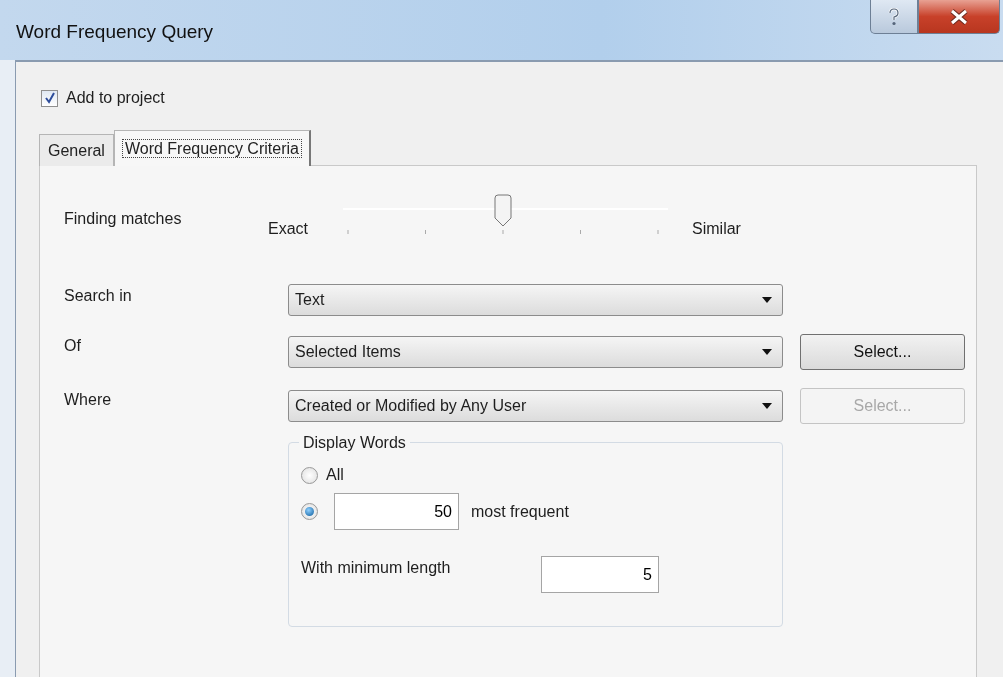 This screenshot has width=1003, height=677. Describe the element at coordinates (503, 210) in the screenshot. I see `slider-thumb` at that location.